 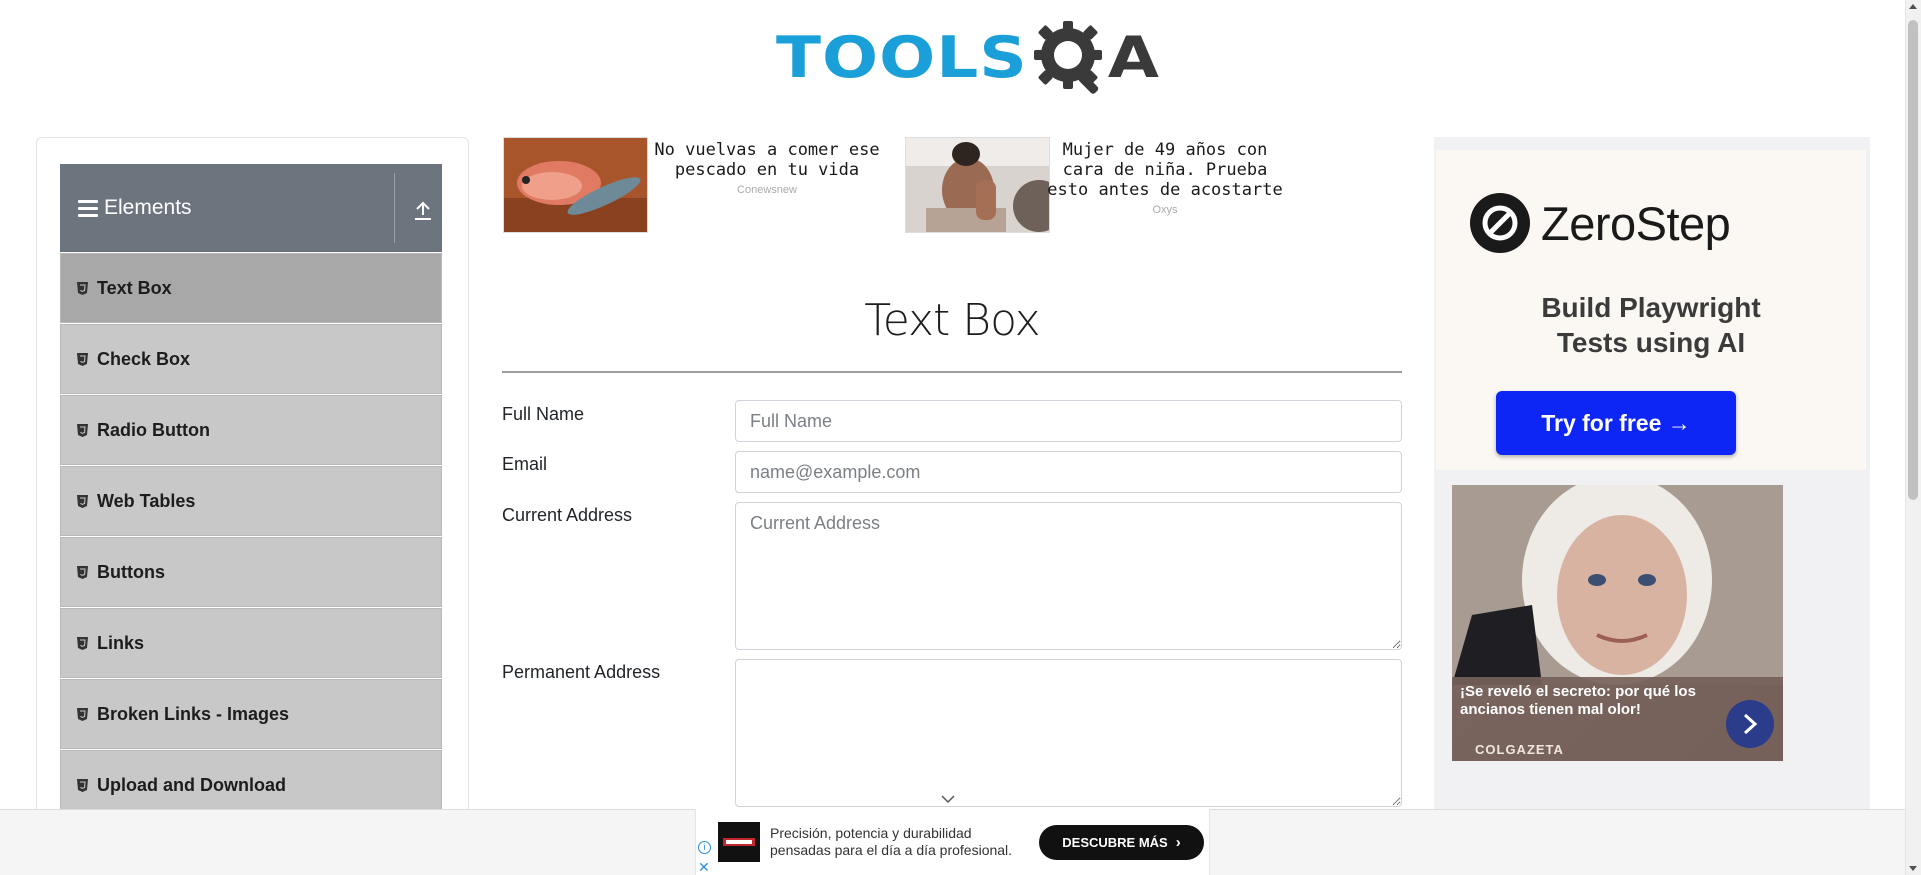 I want to click on fish-thumbnail, so click(x=575, y=185).